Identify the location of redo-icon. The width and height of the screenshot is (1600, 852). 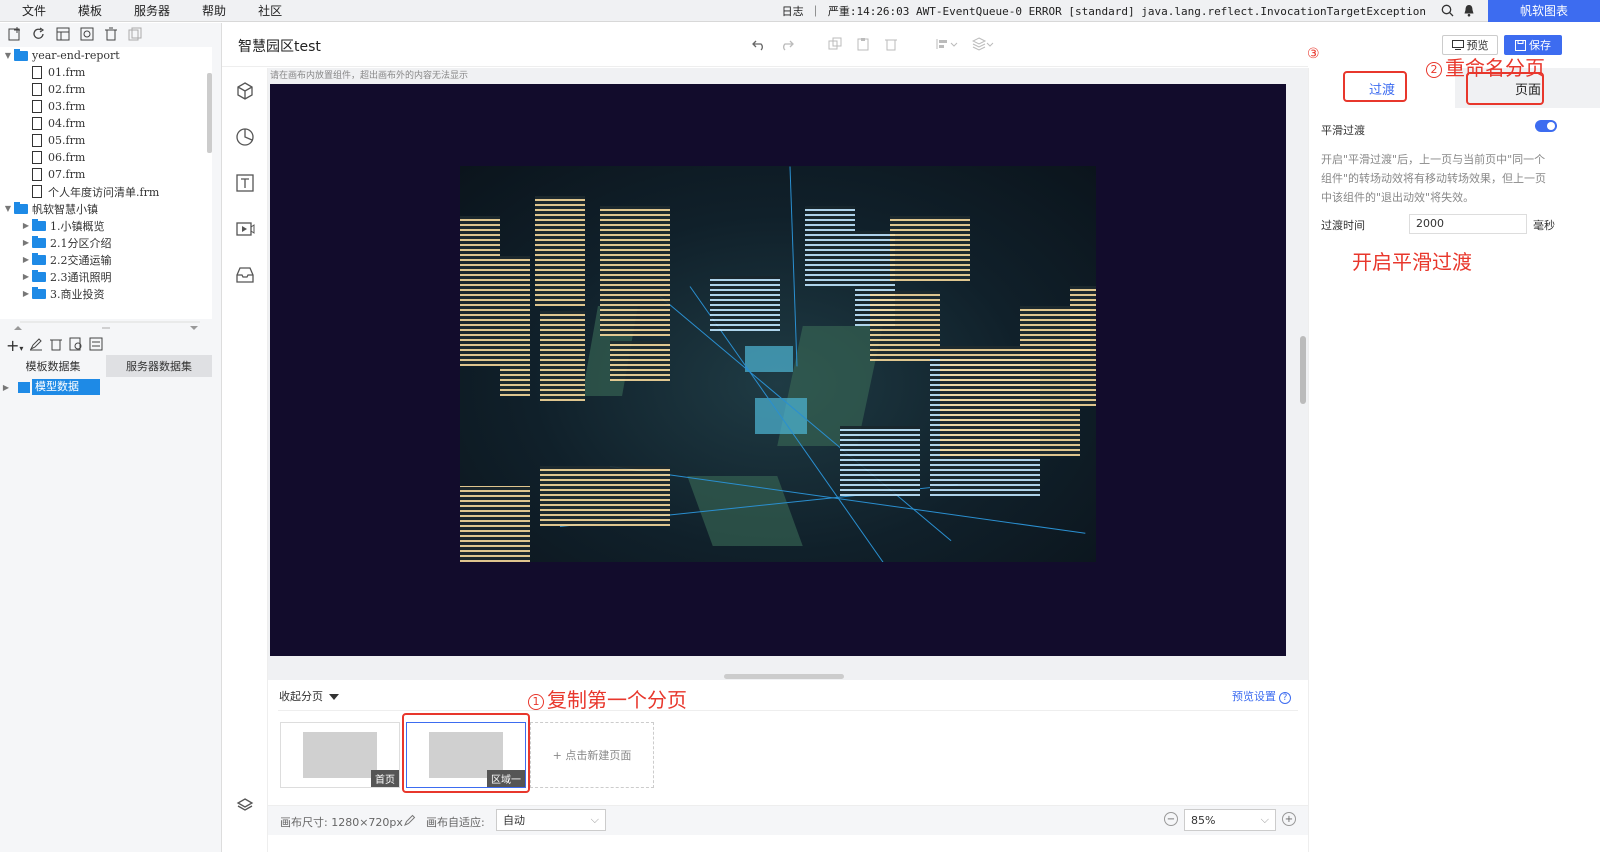
(787, 45).